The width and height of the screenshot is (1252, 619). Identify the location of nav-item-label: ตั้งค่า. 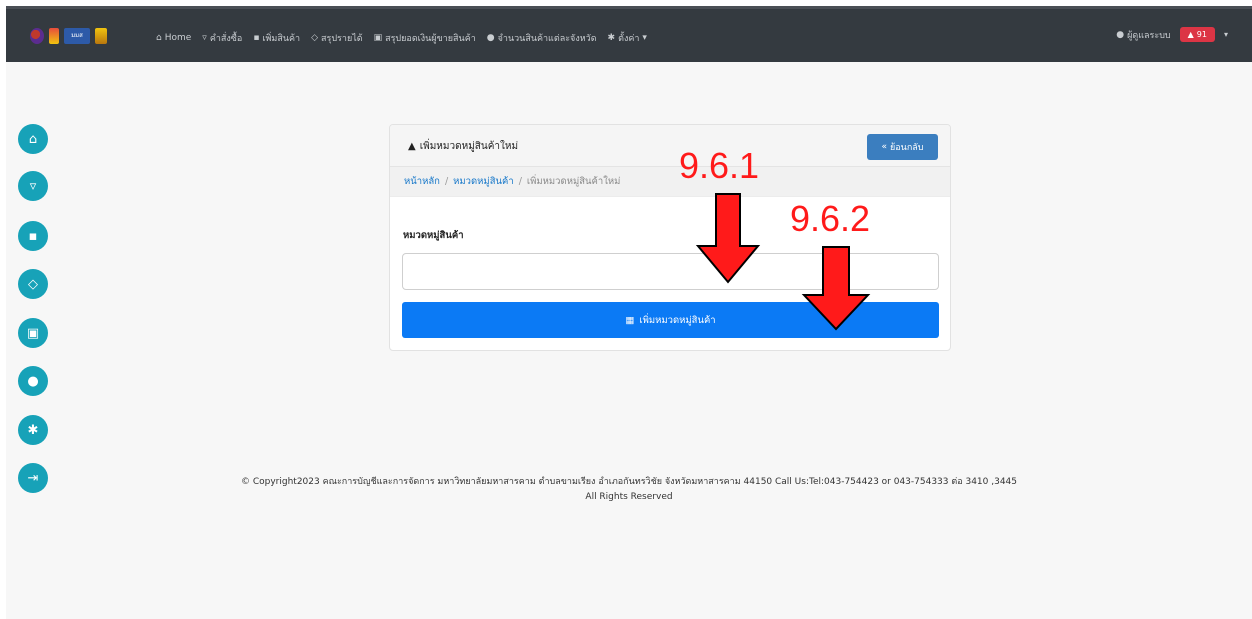
(629, 39).